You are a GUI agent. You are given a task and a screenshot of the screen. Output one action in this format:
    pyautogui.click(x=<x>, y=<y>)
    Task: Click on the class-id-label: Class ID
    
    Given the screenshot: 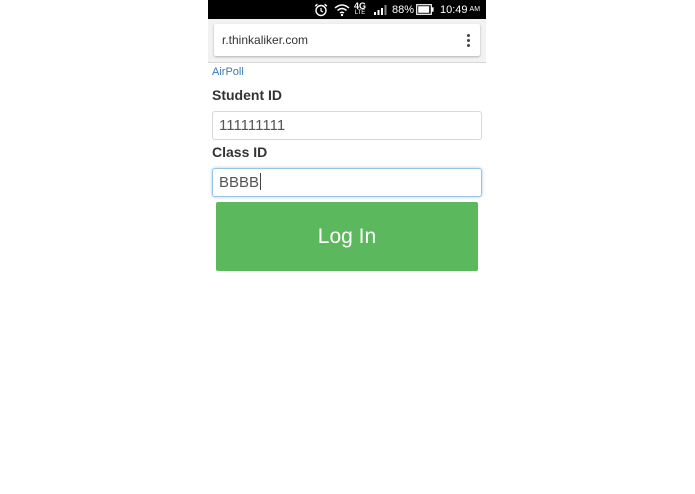 What is the action you would take?
    pyautogui.click(x=240, y=152)
    